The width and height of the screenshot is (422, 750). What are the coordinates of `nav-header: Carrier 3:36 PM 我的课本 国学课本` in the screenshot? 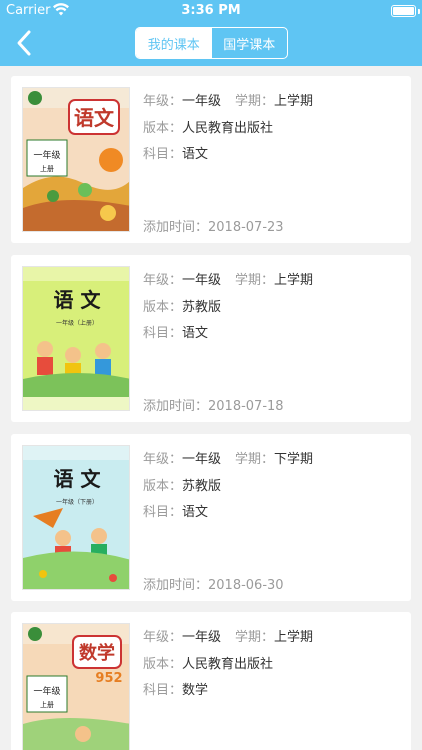 It's located at (211, 33).